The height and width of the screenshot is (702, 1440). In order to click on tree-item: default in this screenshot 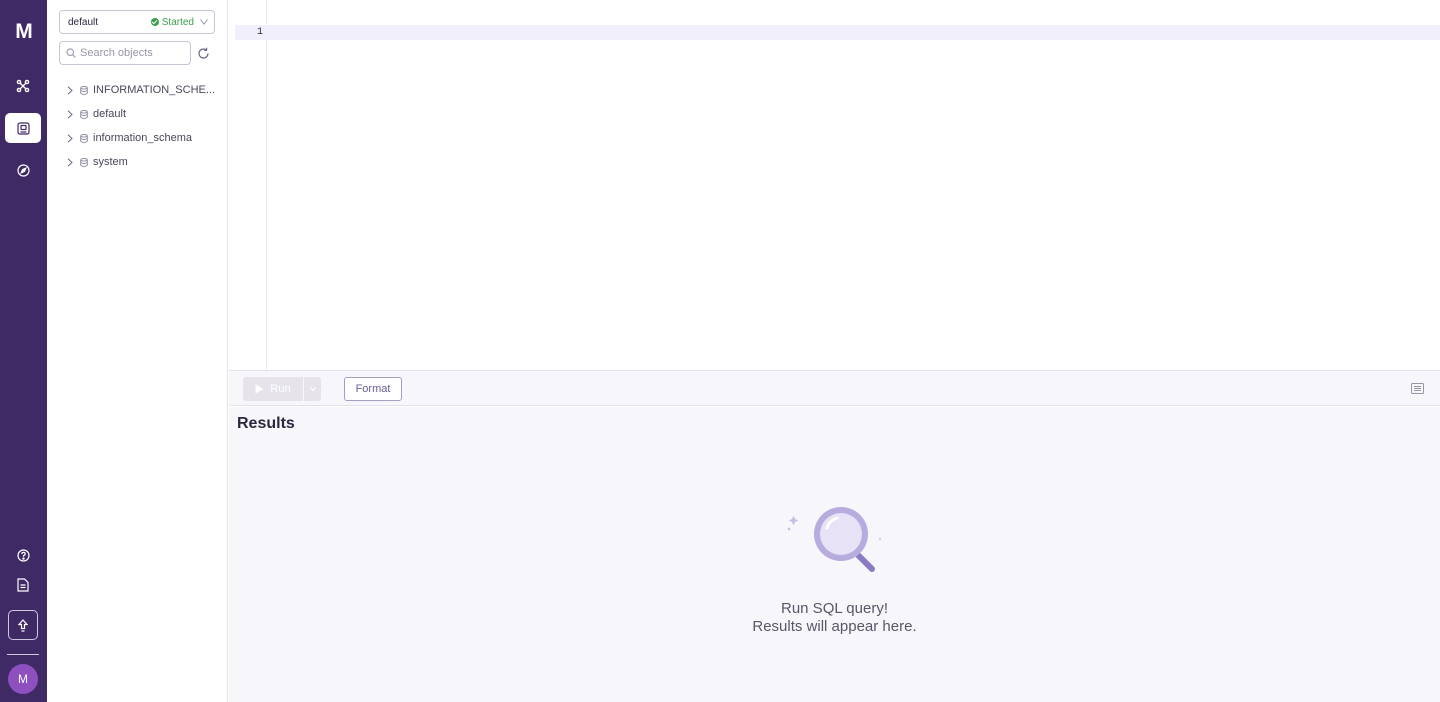, I will do `click(147, 114)`.